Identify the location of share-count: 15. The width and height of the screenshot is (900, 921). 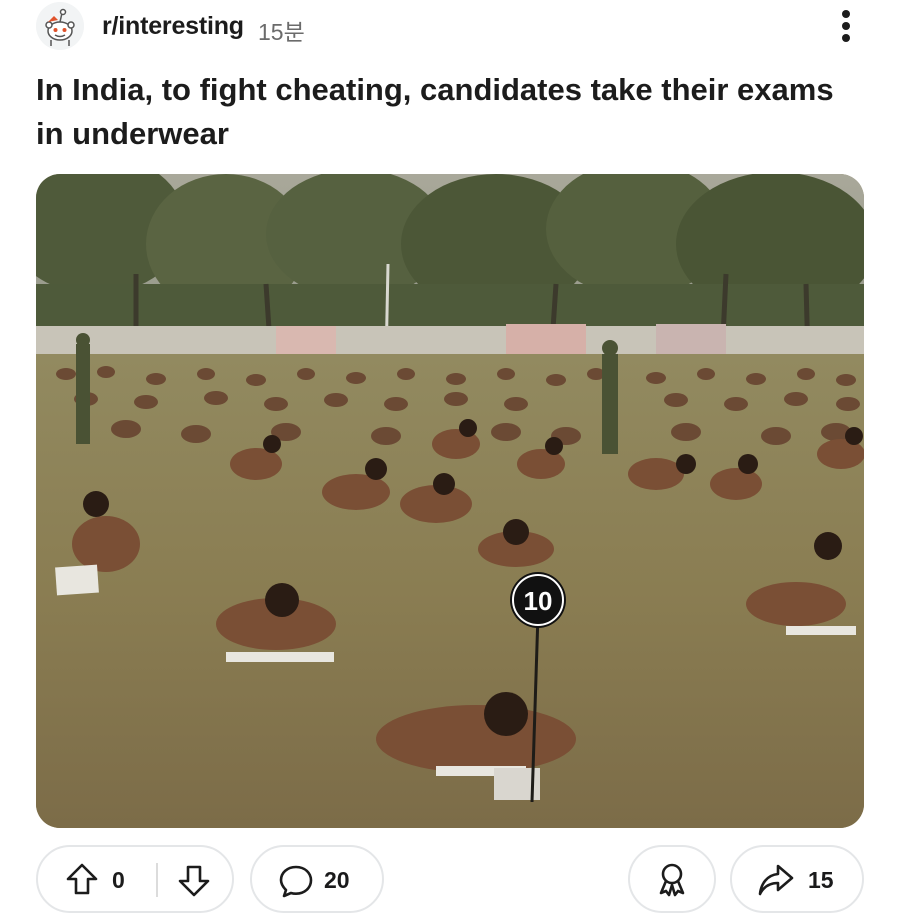
(821, 880).